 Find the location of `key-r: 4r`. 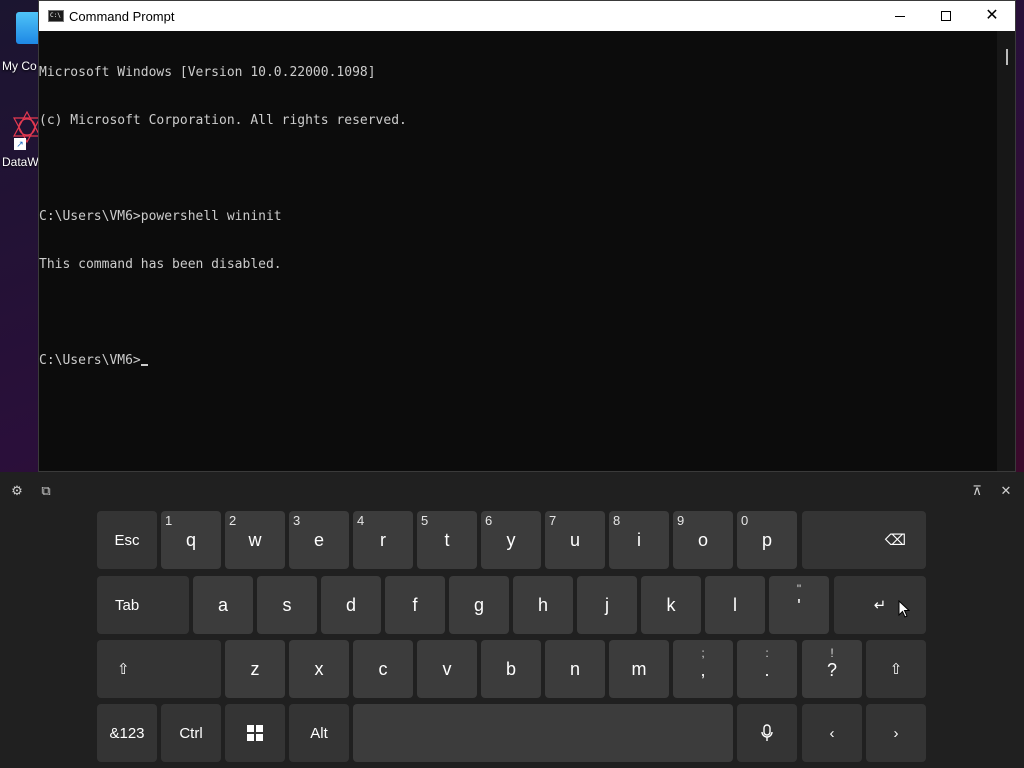

key-r: 4r is located at coordinates (383, 540).